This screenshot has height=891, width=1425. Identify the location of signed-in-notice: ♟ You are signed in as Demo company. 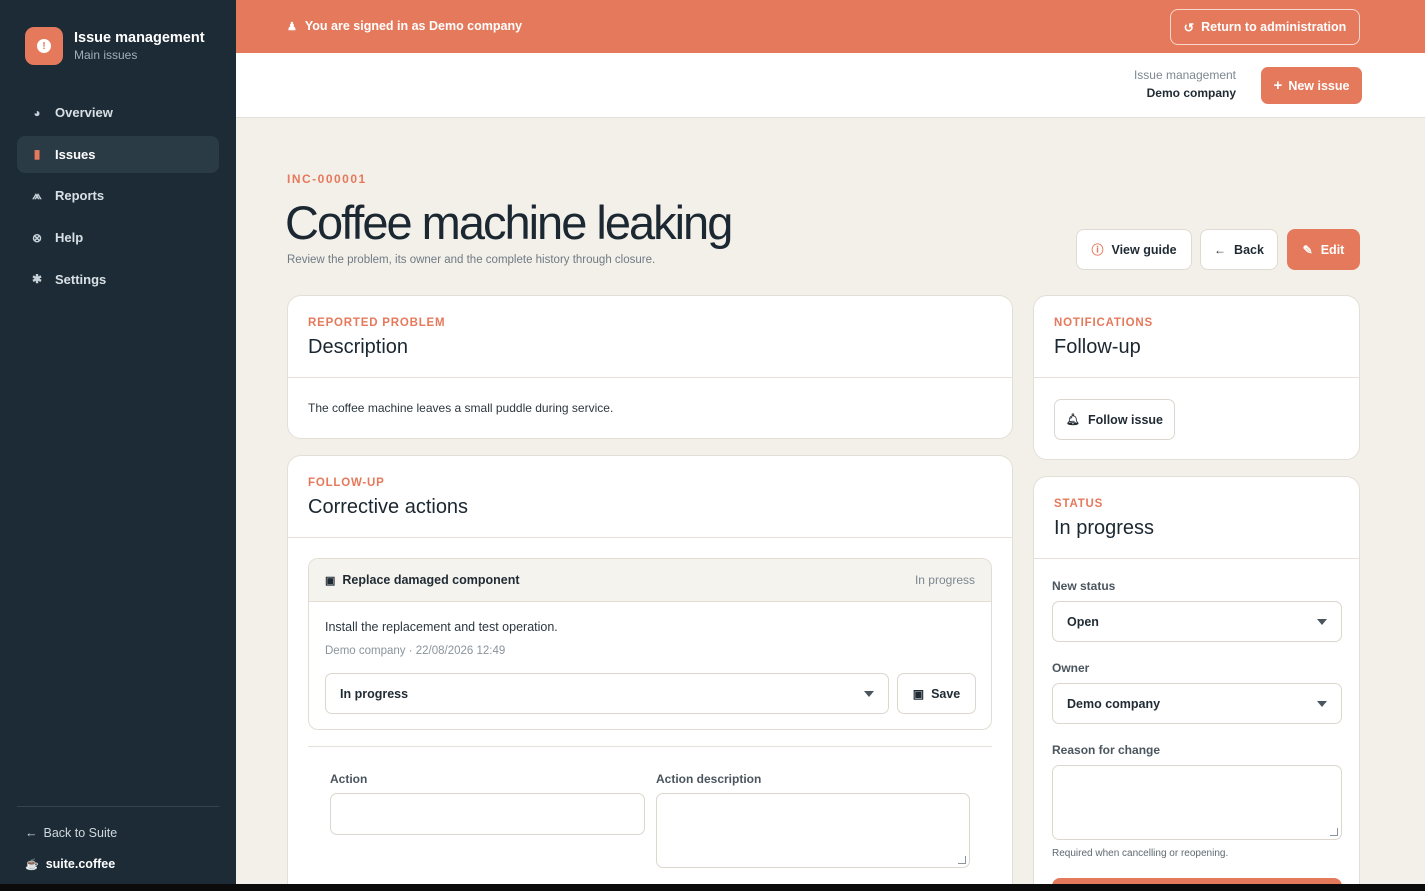
(404, 26).